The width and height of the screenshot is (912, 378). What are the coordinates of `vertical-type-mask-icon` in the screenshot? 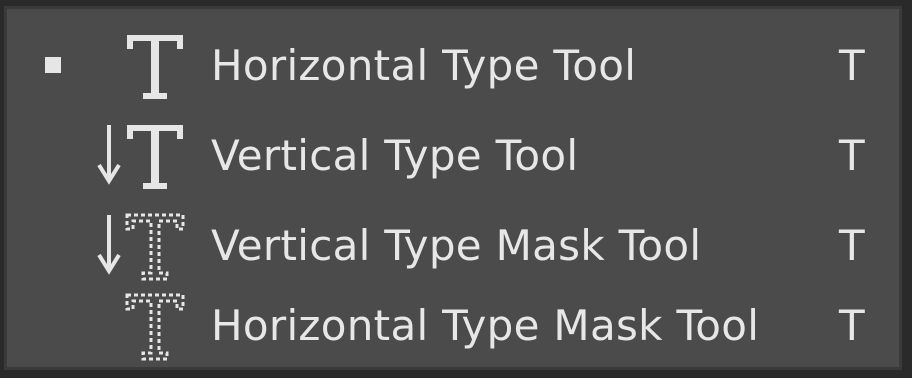 It's located at (142, 246).